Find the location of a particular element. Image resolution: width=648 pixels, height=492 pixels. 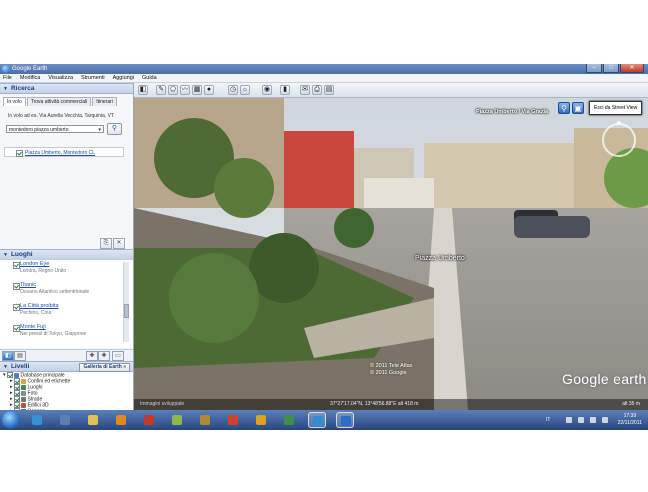

taskbar-messenger-button is located at coordinates (289, 420).